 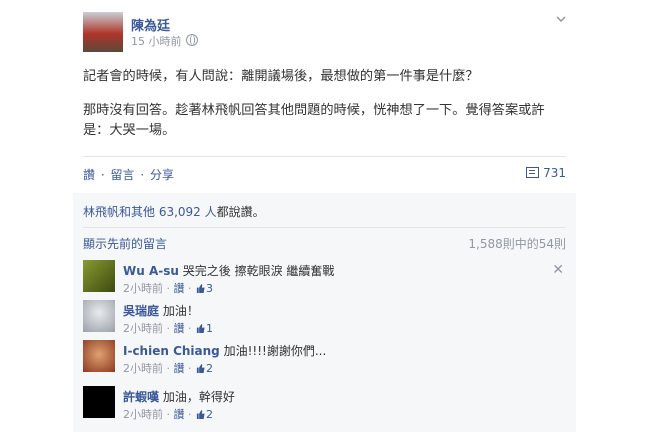 What do you see at coordinates (141, 397) in the screenshot?
I see `commenter-name: 許蝦嘆` at bounding box center [141, 397].